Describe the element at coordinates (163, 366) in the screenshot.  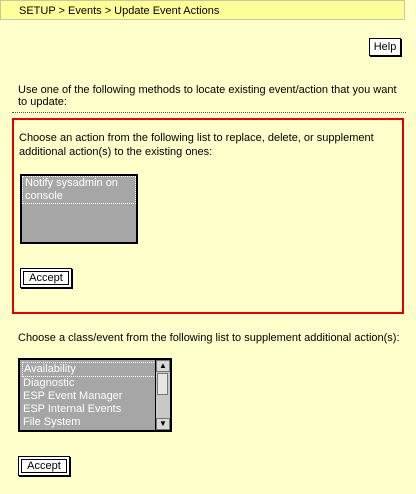
I see `scroll-up-arrow-icon: ▲` at that location.